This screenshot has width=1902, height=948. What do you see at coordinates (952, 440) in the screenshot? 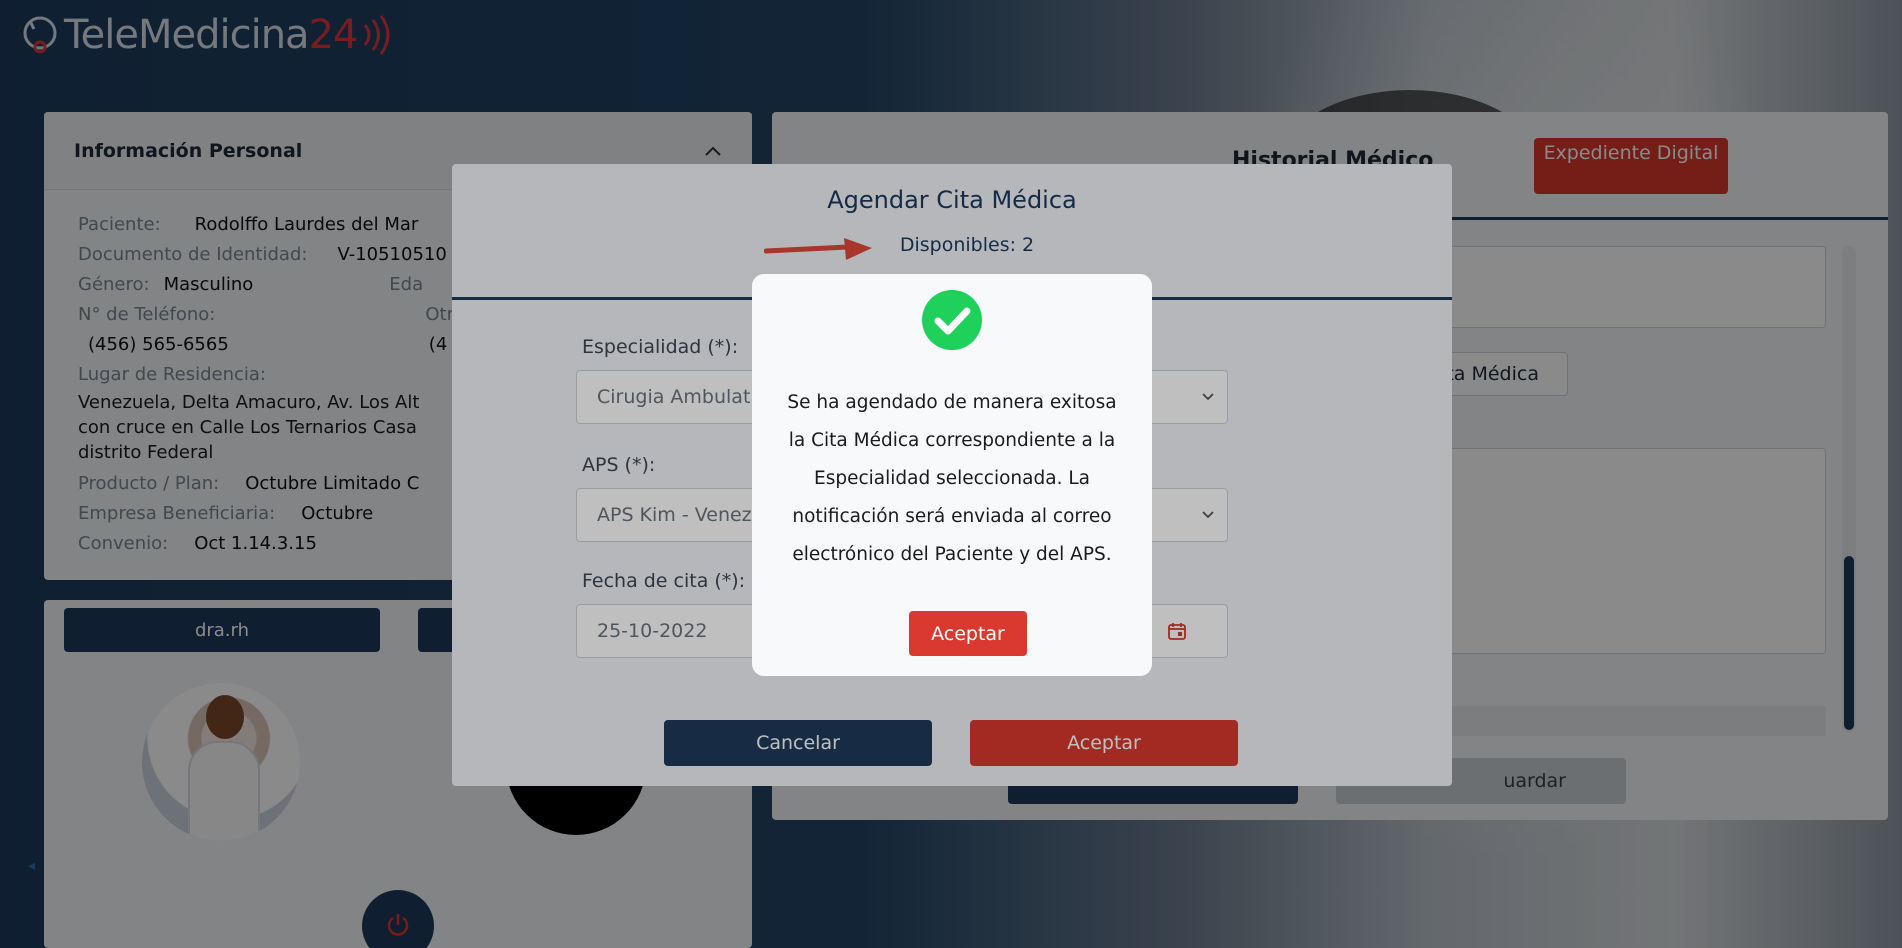
I see `message-line: la Cita Médica correspondiente a la` at bounding box center [952, 440].